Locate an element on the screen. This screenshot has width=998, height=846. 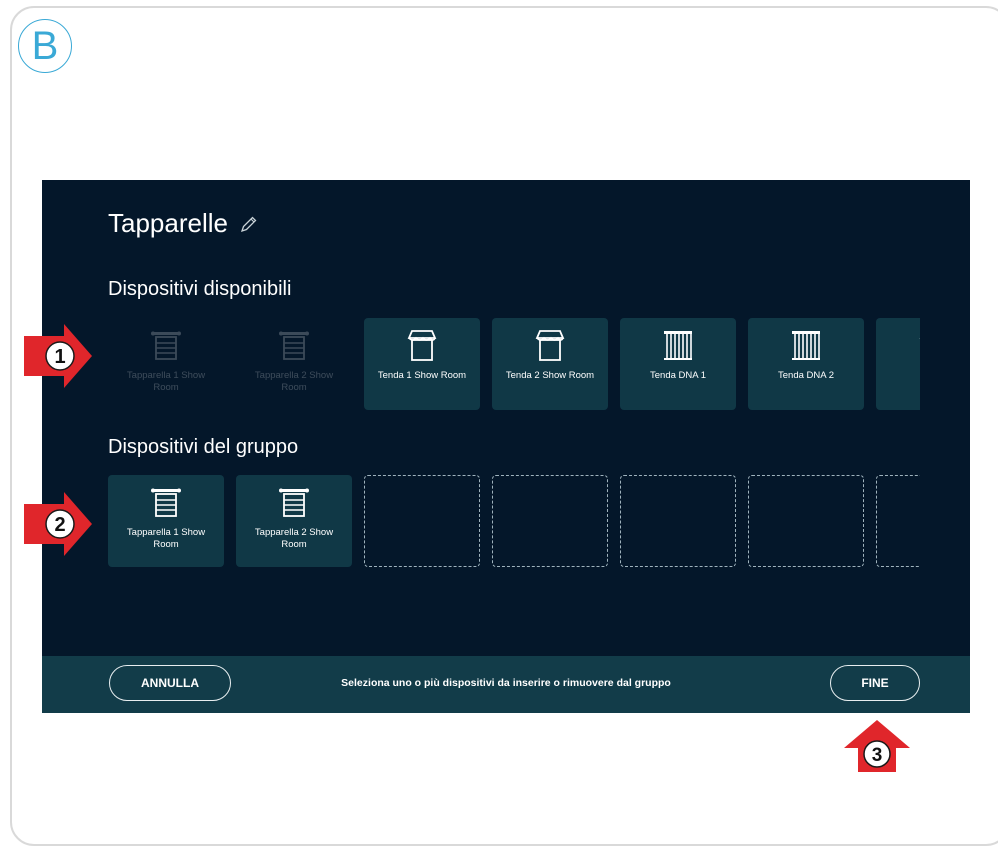
device-tile: Tenda is located at coordinates (898, 364).